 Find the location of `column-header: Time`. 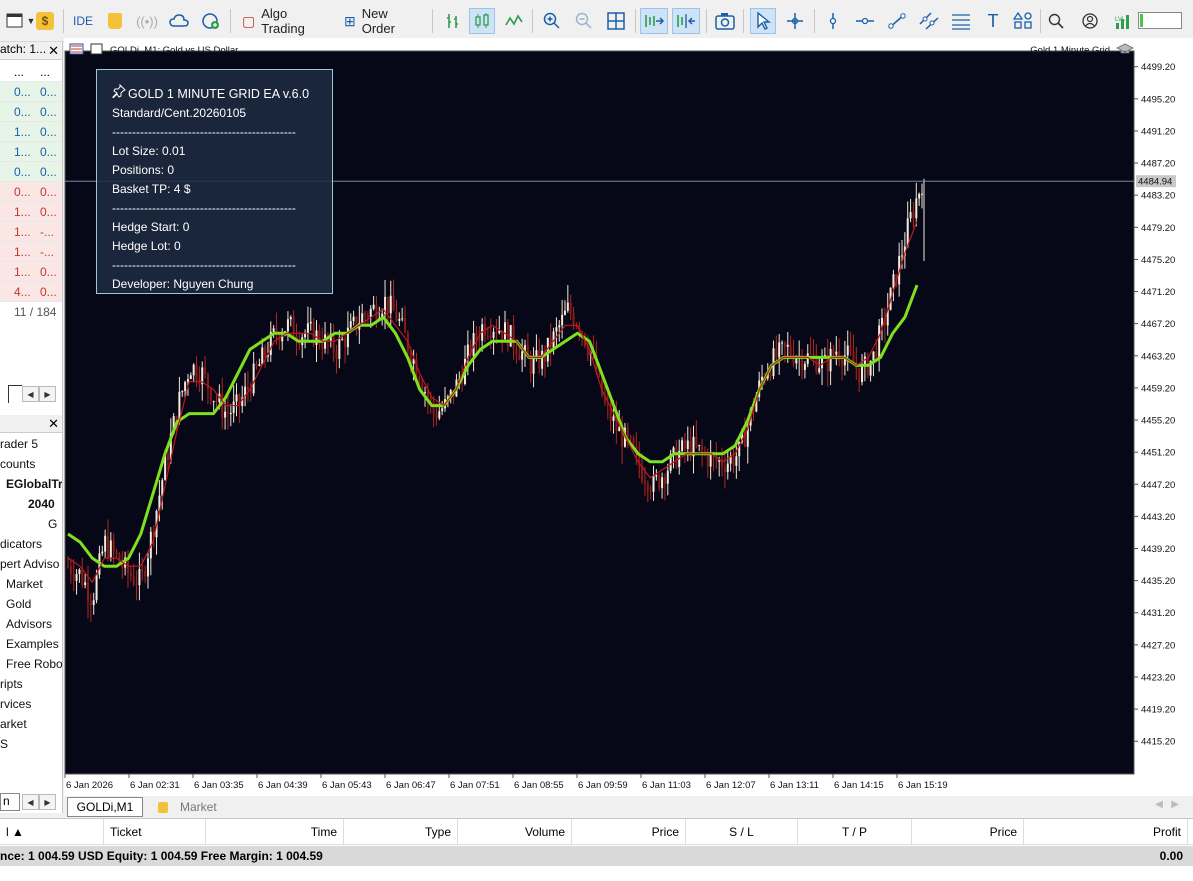

column-header: Time is located at coordinates (275, 832).